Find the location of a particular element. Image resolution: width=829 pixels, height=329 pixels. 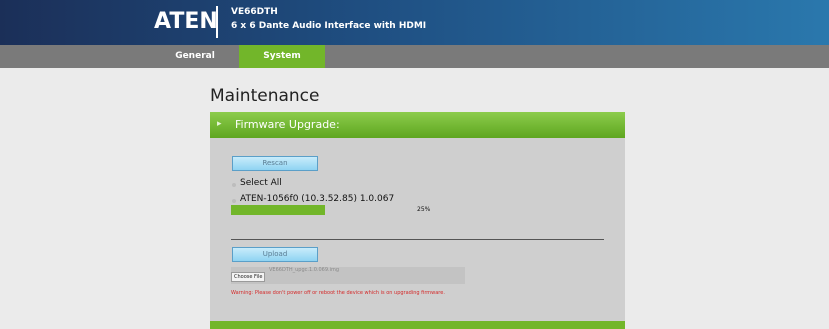

tab-general: General is located at coordinates (195, 56).